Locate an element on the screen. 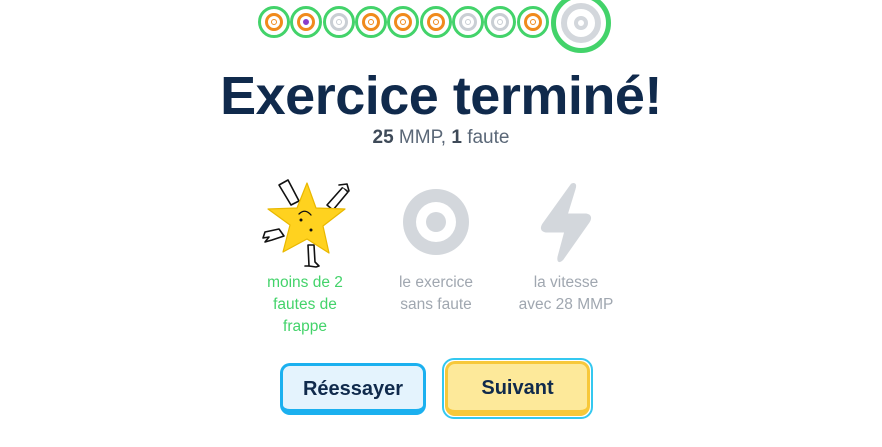  achievement-label: moins de 2 fautes de frappe is located at coordinates (305, 304).